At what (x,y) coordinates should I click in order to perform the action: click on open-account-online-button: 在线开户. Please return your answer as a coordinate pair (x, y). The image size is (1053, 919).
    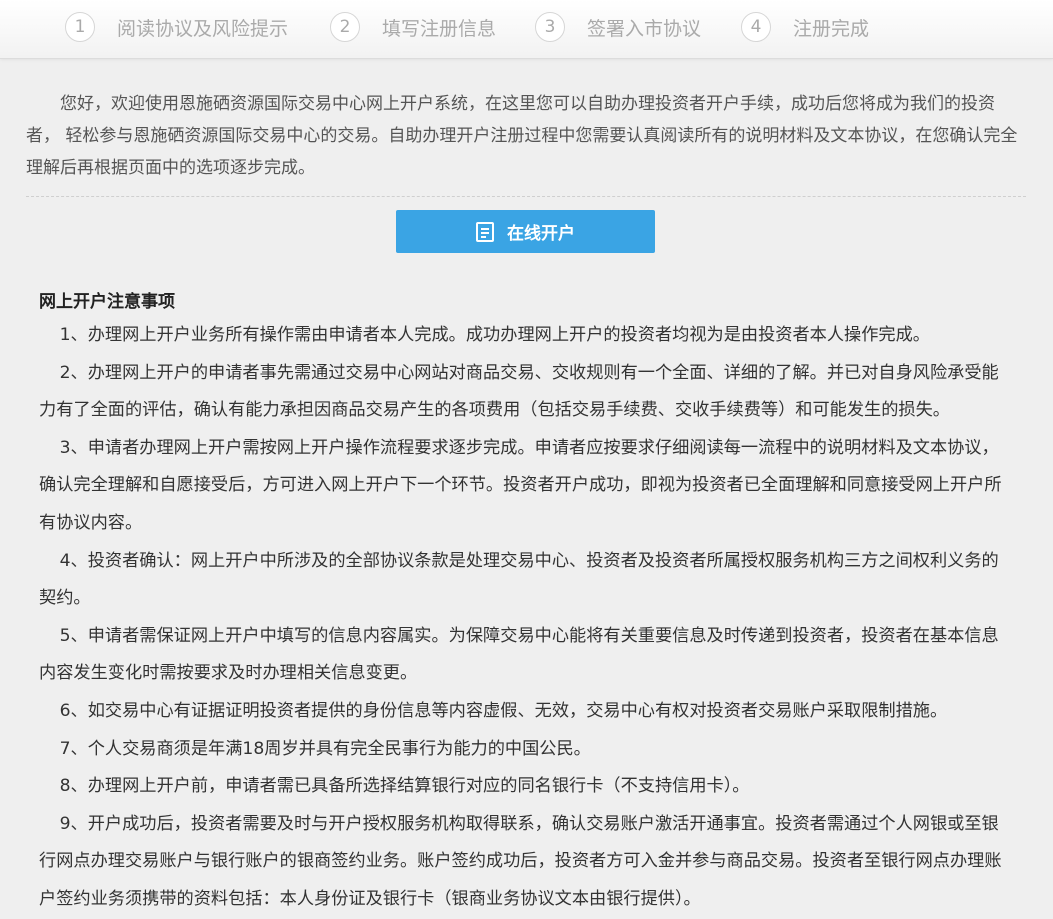
    Looking at the image, I should click on (525, 231).